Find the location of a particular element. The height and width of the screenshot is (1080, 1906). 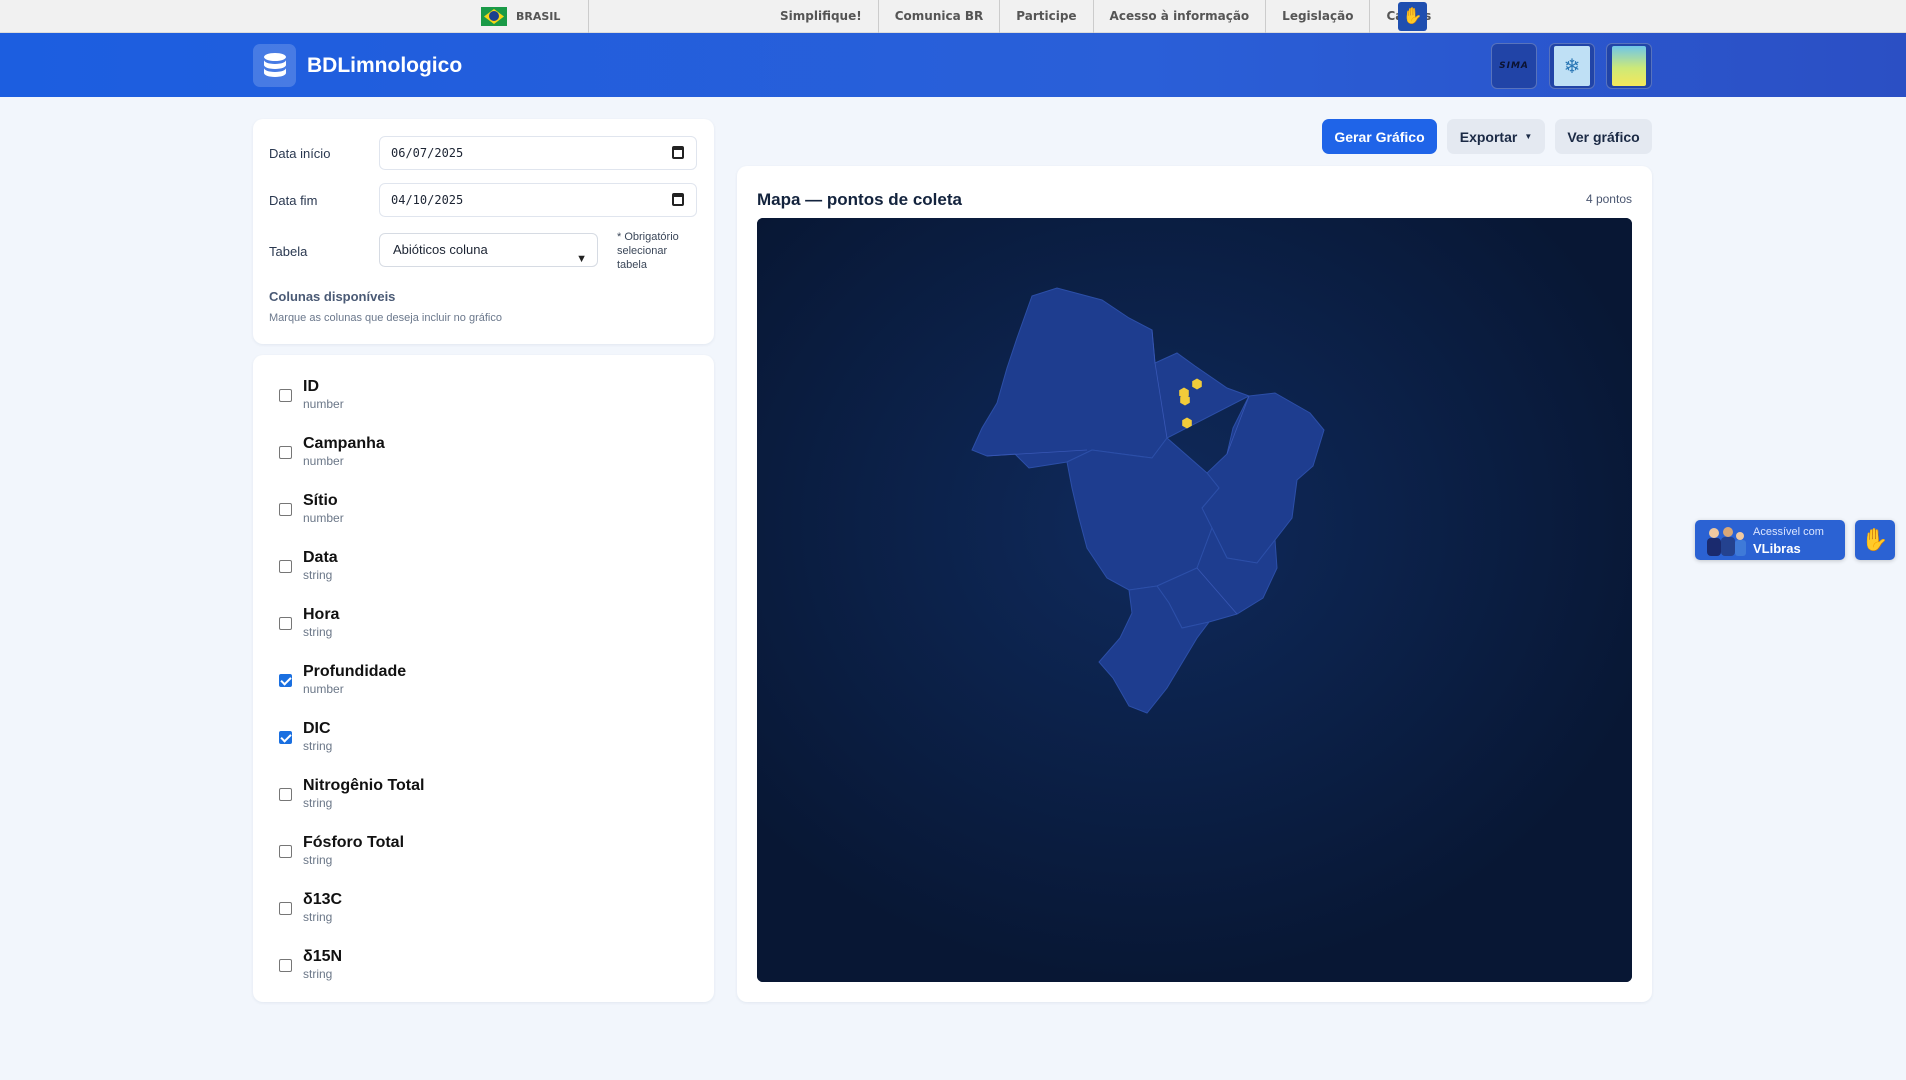

columns-title: Colunas disponíveis is located at coordinates (332, 296).